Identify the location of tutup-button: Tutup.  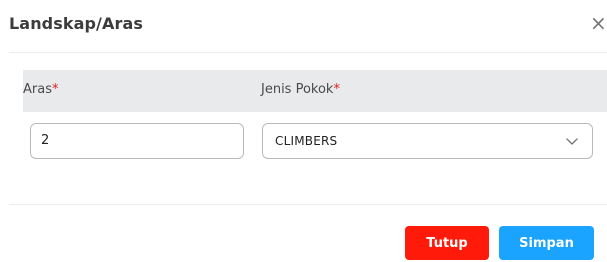
(447, 243).